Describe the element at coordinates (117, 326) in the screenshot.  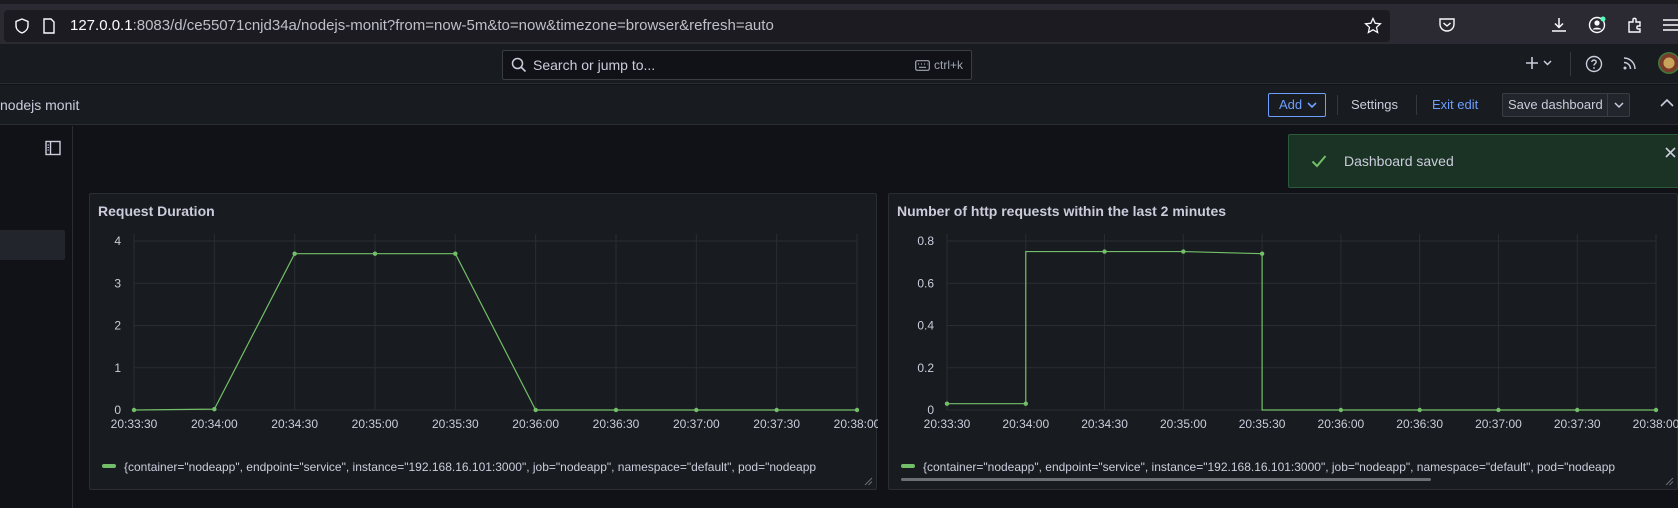
I see `y-tick-label: 2` at that location.